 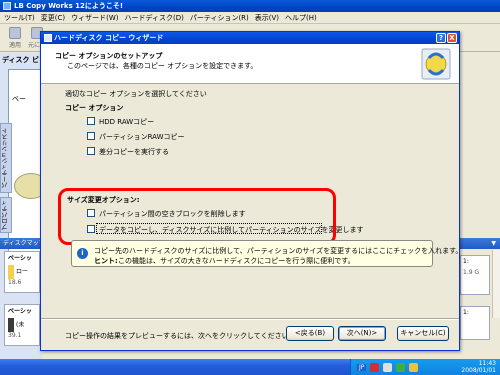 I want to click on disk-map-label: ディスクマップ, so click(x=24, y=243).